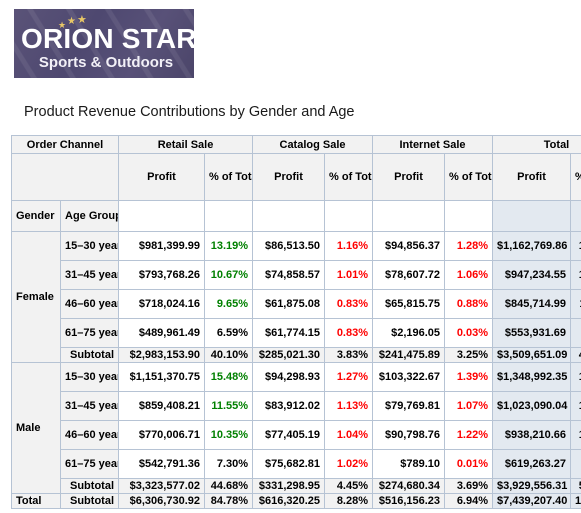  Describe the element at coordinates (161, 486) in the screenshot. I see `retail-profit-subtotal: $3,323,577.02` at that location.